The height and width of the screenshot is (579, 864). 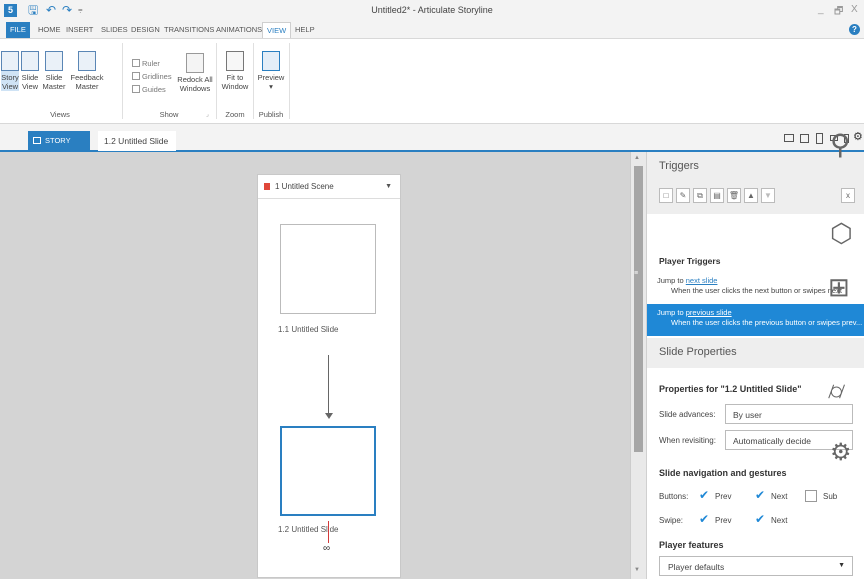 What do you see at coordinates (789, 414) in the screenshot?
I see `slide-advances-dropdown: By user` at bounding box center [789, 414].